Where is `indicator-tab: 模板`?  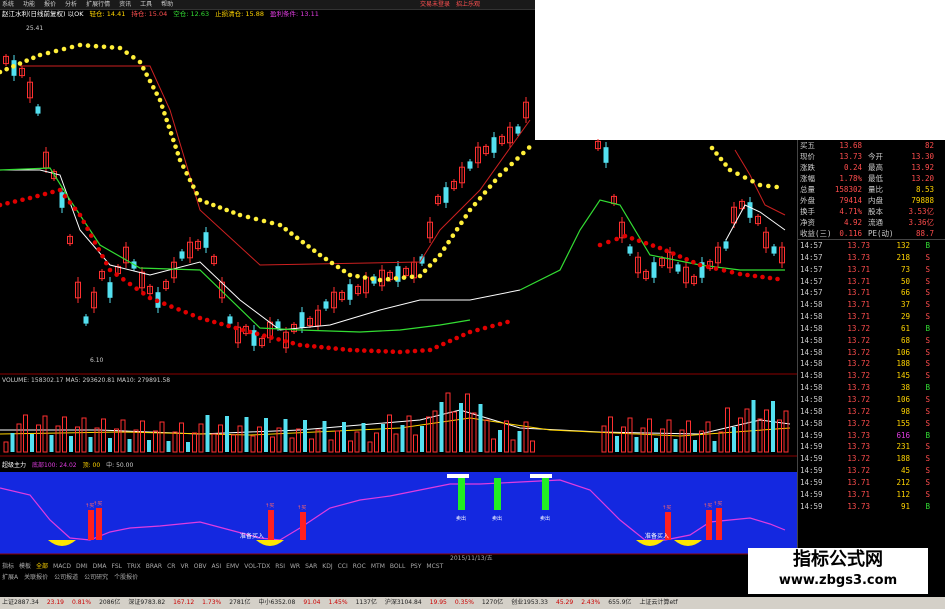 indicator-tab: 模板 is located at coordinates (25, 566).